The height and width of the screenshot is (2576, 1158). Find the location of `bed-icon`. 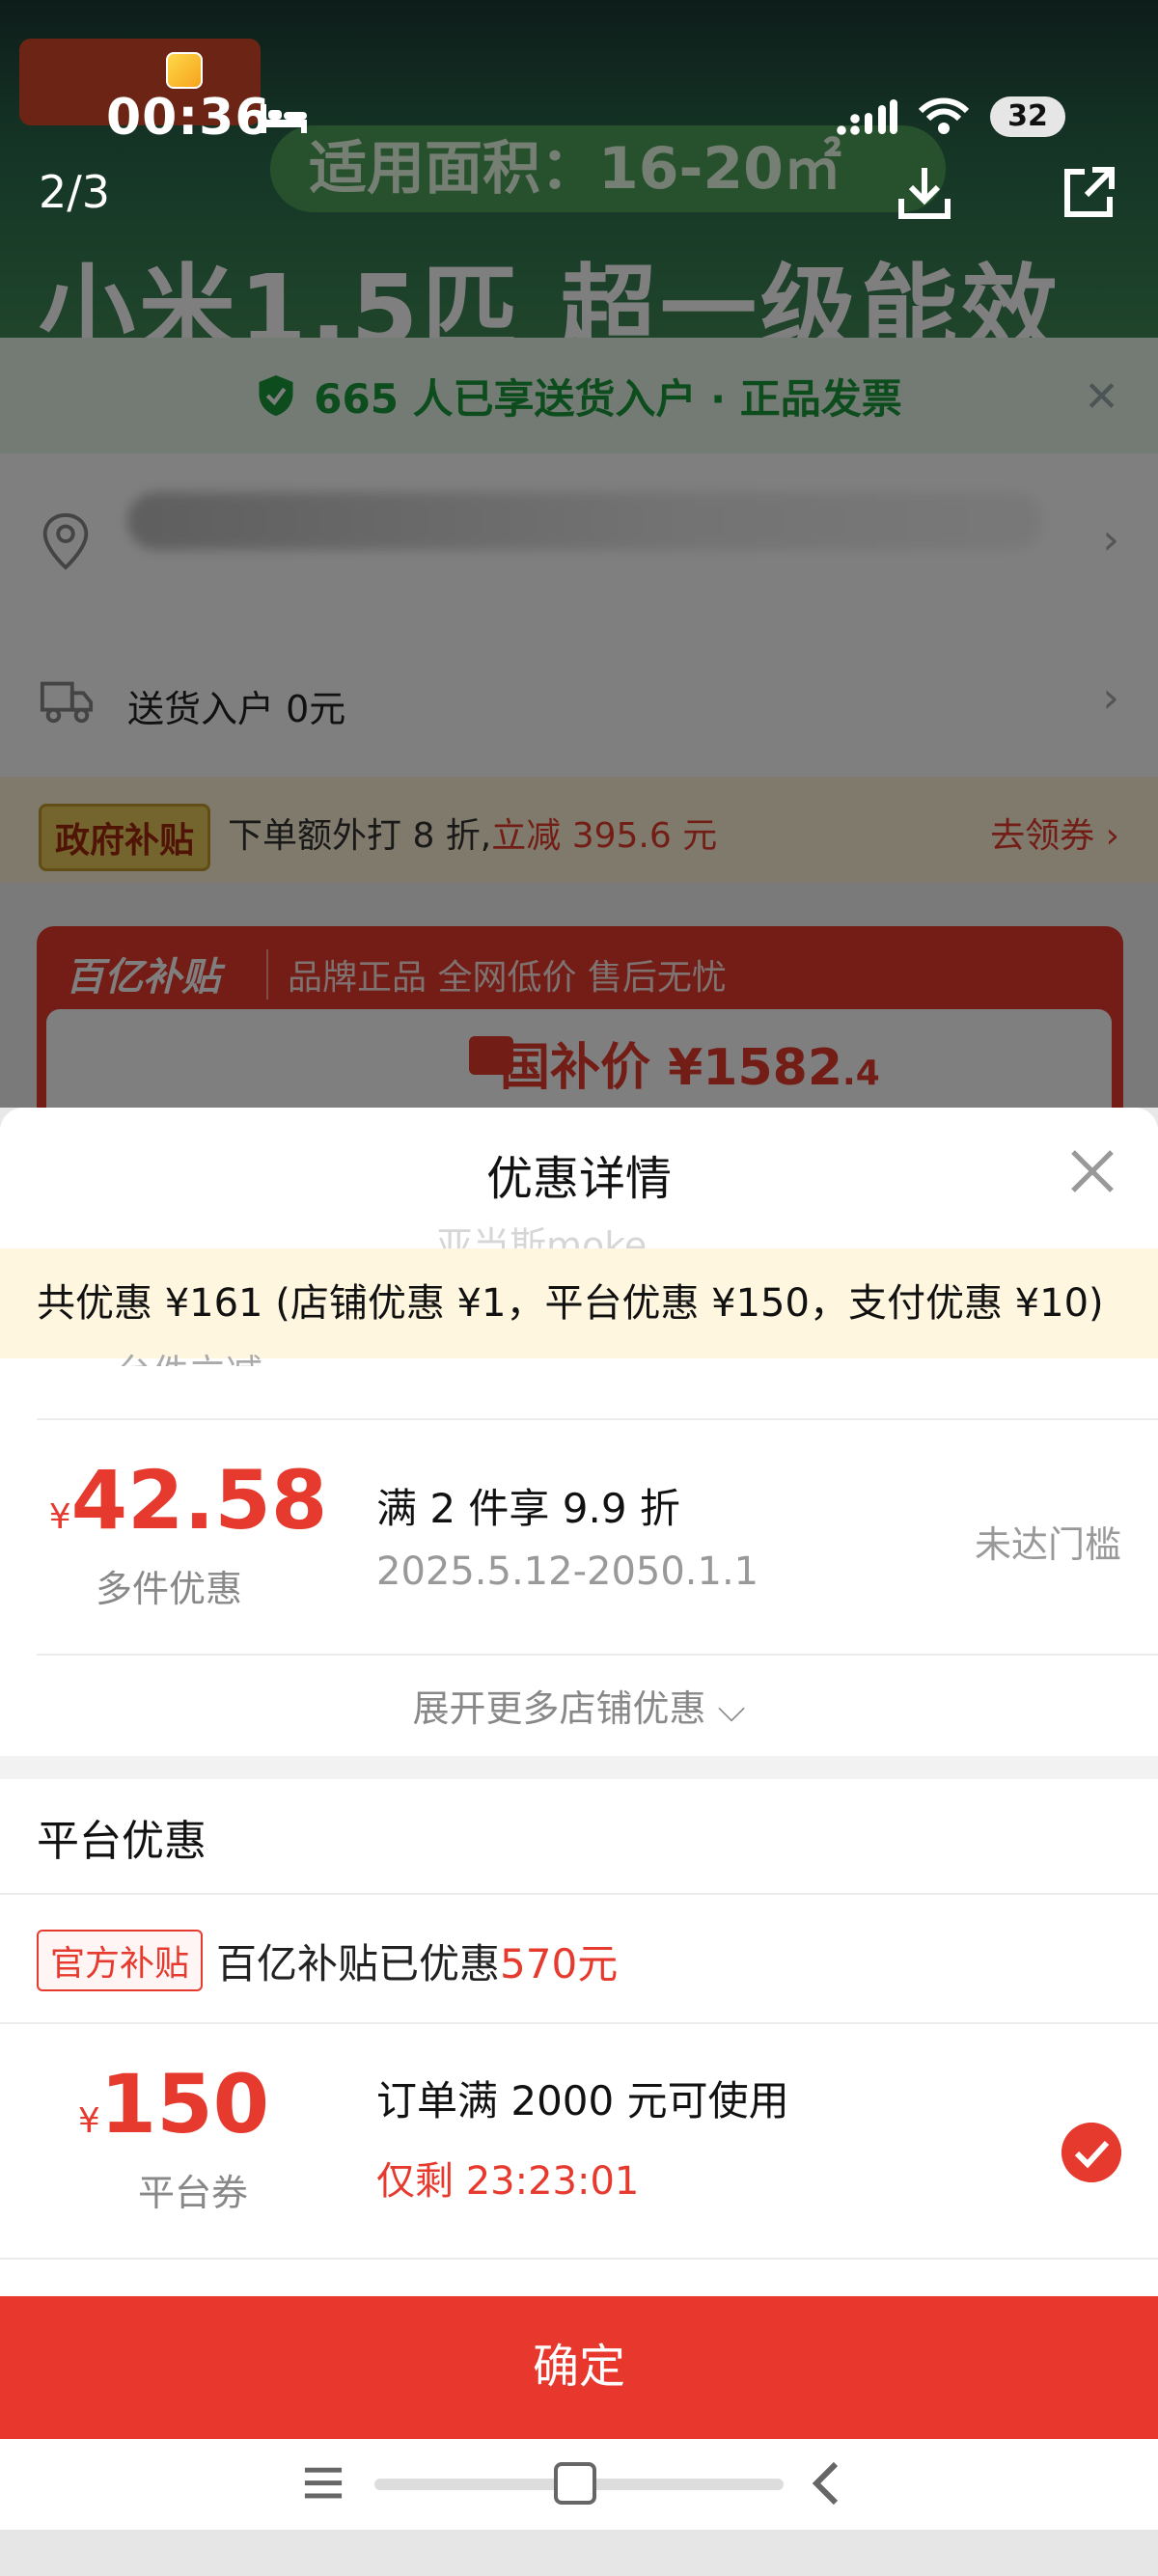

bed-icon is located at coordinates (284, 119).